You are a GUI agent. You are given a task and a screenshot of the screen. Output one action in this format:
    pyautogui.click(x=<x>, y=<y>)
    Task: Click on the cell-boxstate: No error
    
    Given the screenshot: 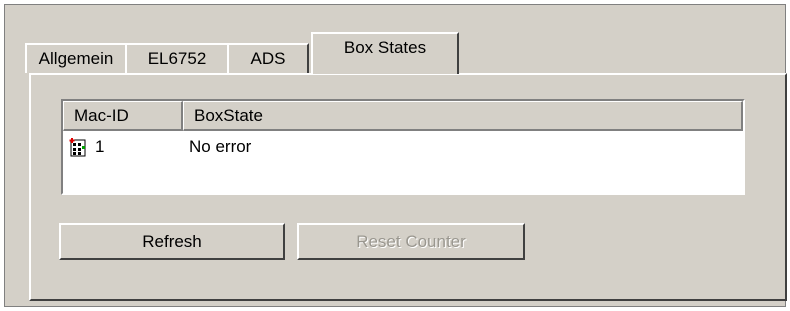 What is the action you would take?
    pyautogui.click(x=220, y=147)
    